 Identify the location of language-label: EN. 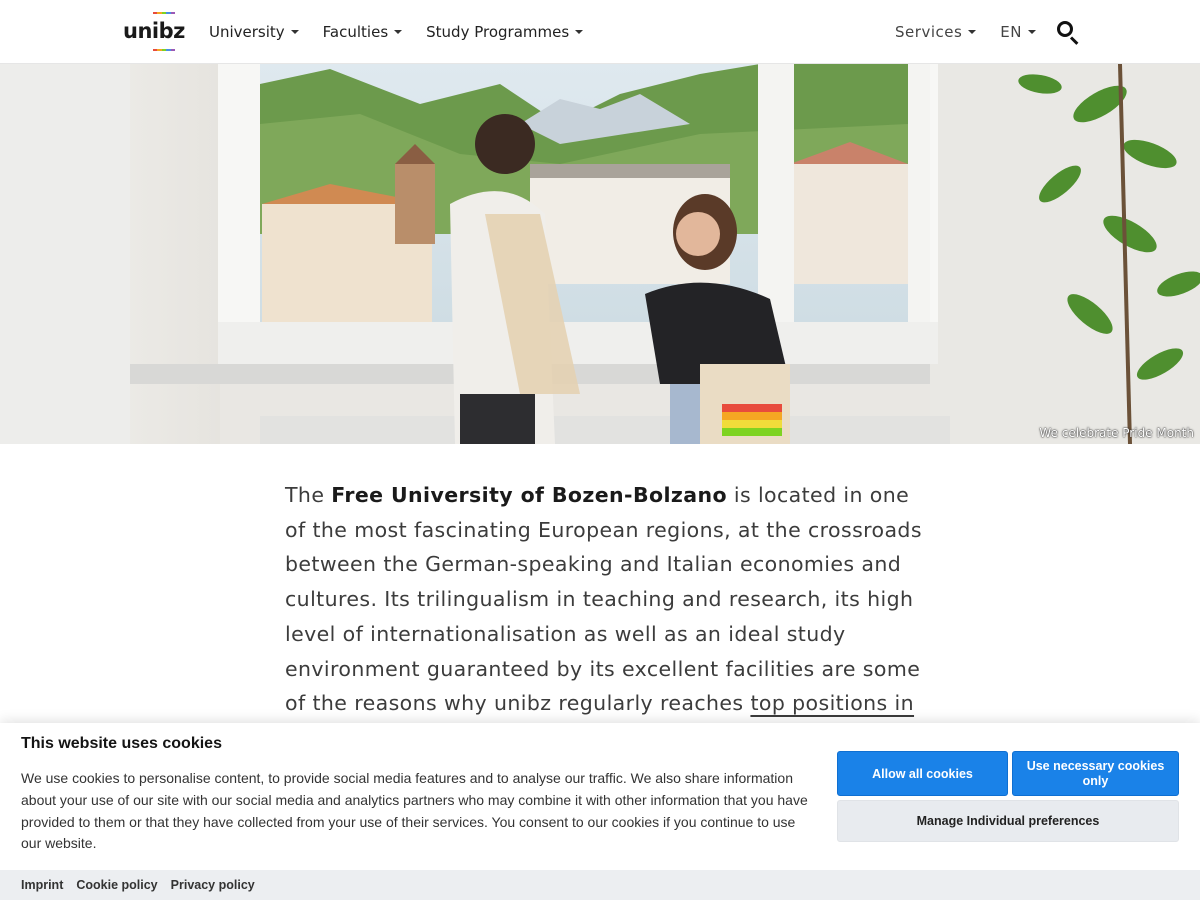
(1011, 32).